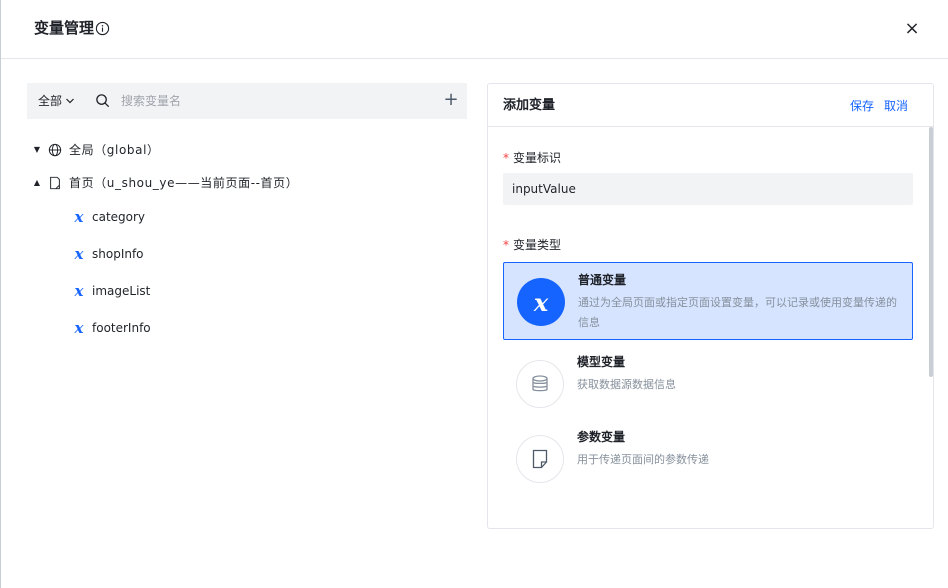  Describe the element at coordinates (119, 217) in the screenshot. I see `variable-label: category` at that location.